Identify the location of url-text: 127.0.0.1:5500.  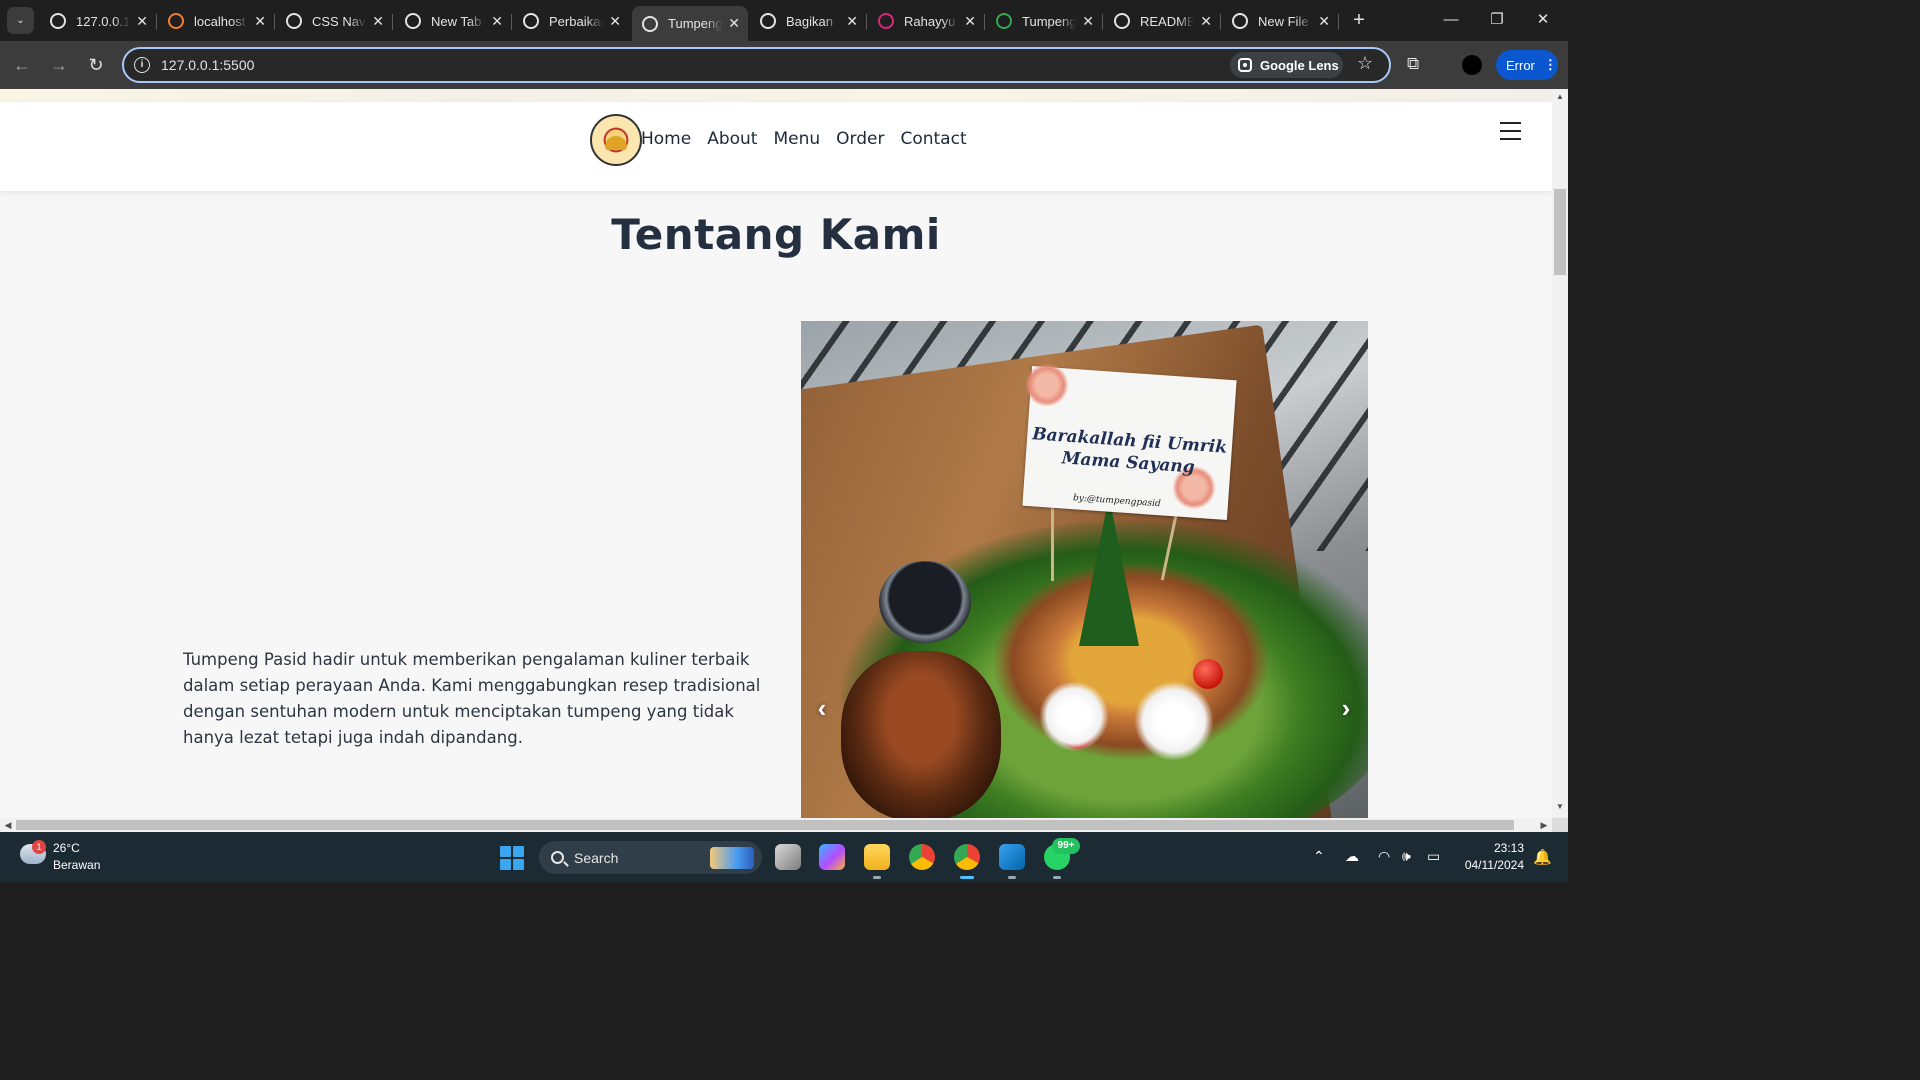
(207, 65).